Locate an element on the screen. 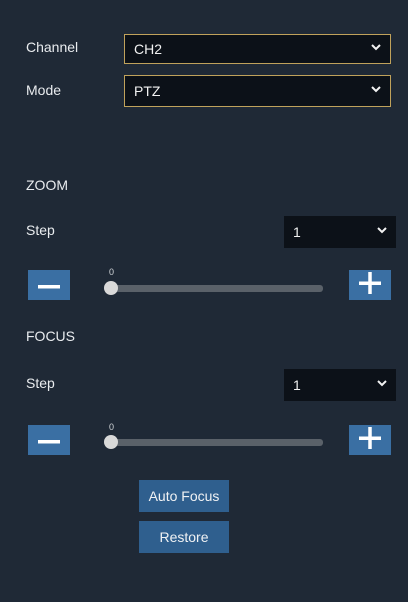  zoom-step-value: 1 is located at coordinates (297, 232).